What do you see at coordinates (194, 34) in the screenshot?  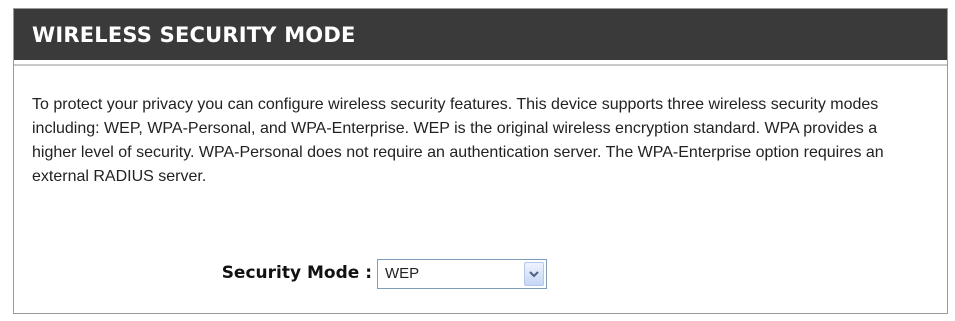 I see `panel-title: WIRELESS SECURITY MODE` at bounding box center [194, 34].